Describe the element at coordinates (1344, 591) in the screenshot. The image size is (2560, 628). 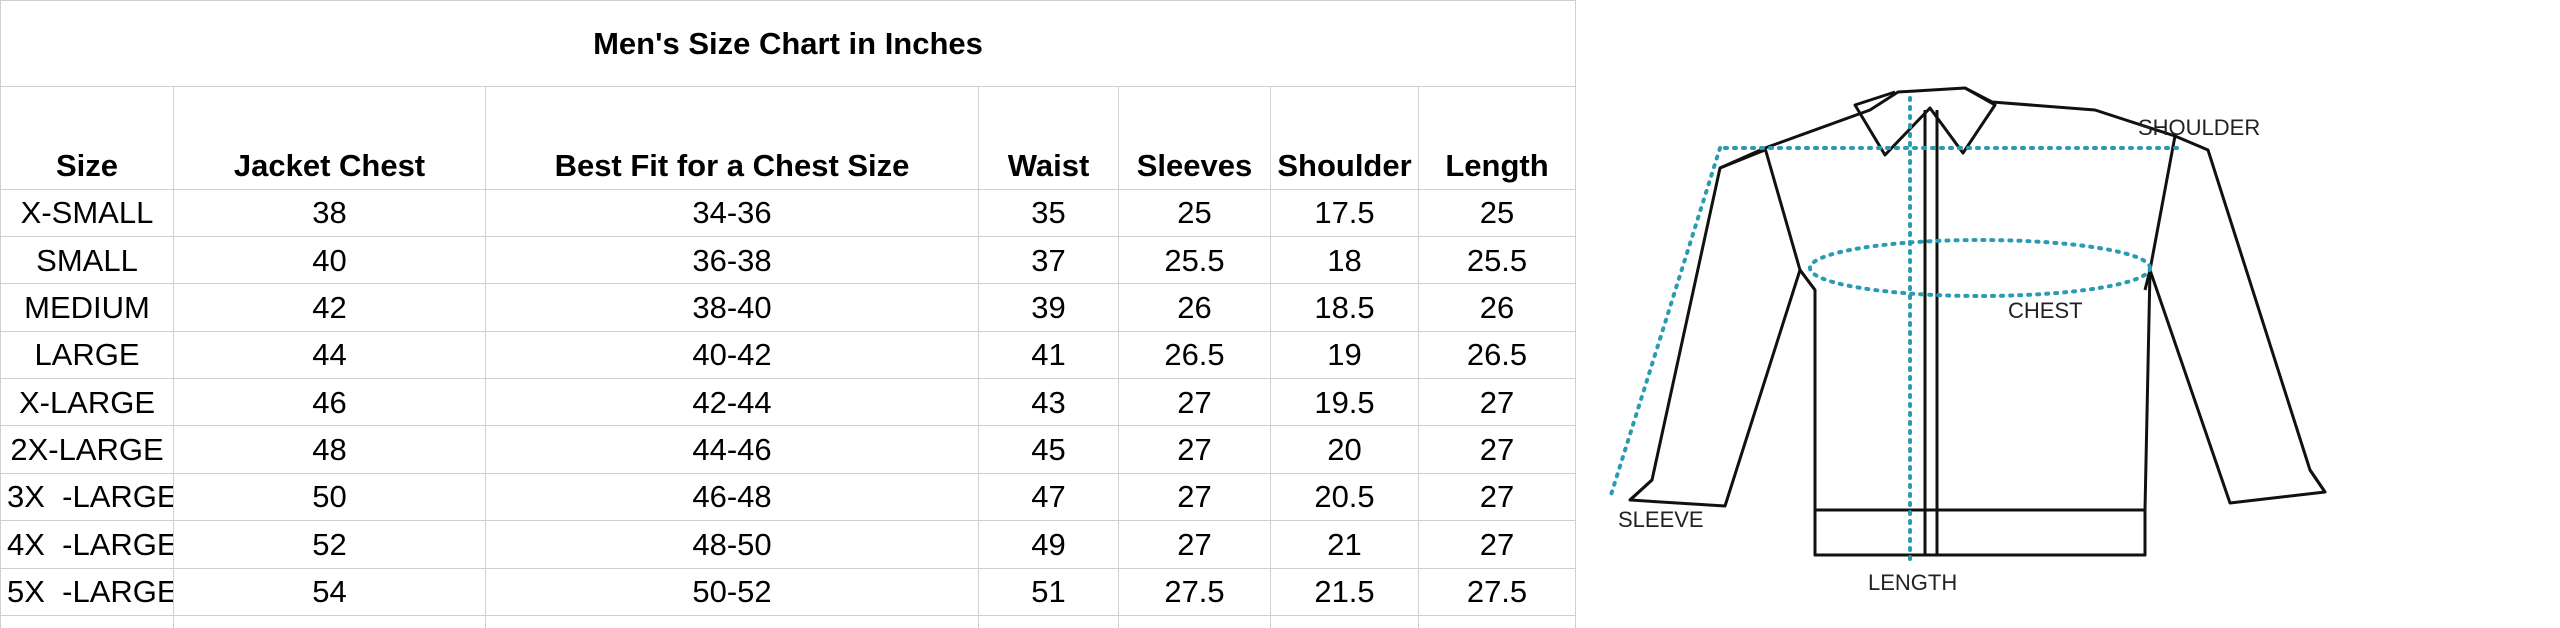
I see `table-cell: 21.5` at that location.